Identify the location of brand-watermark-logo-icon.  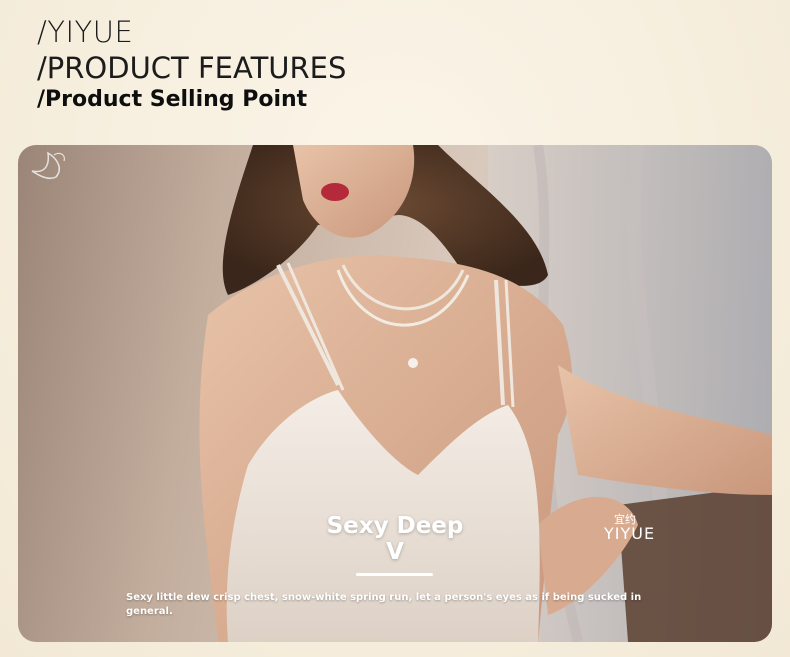
(48, 165).